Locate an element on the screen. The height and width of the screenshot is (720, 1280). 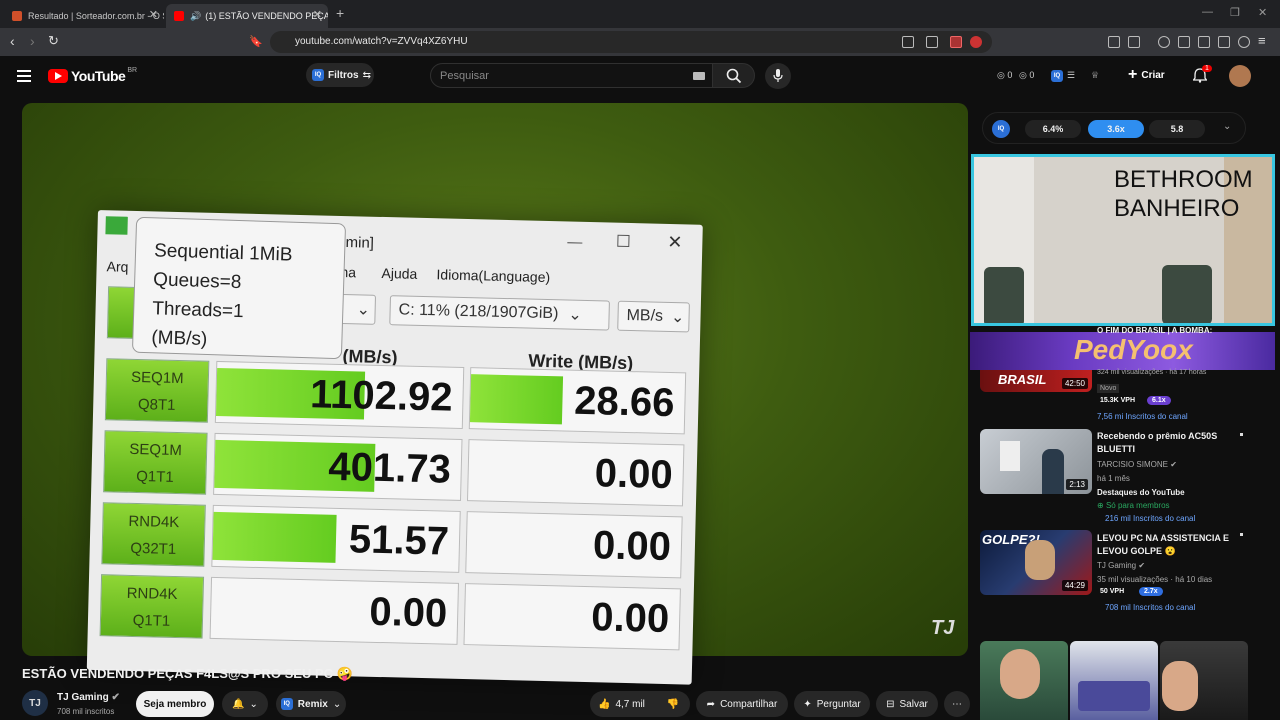
remix-label: Remix is located at coordinates (312, 704).